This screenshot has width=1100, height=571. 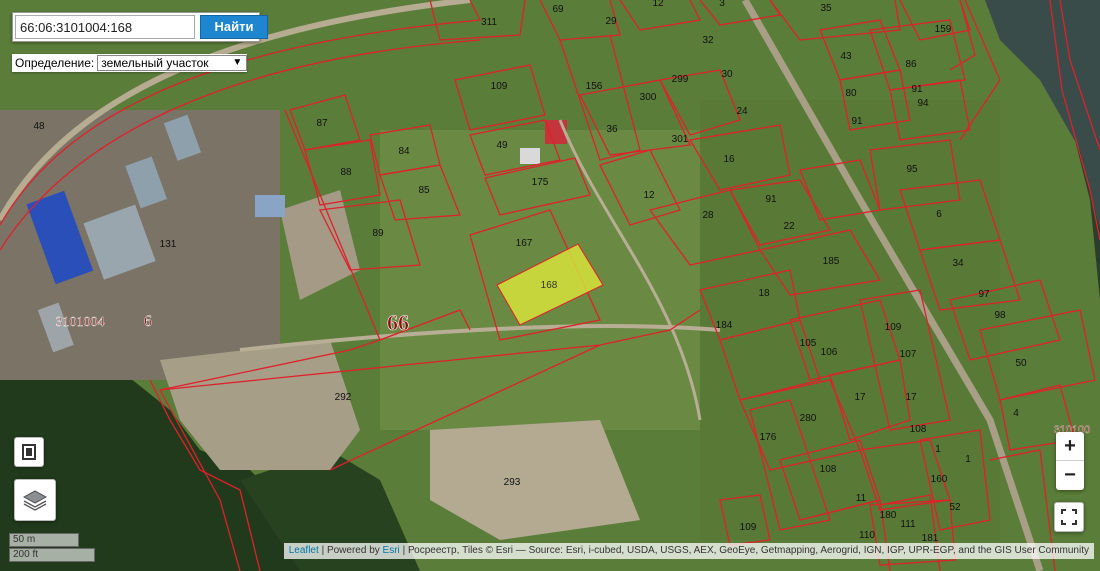 I want to click on parcel-label: 89, so click(x=378, y=233).